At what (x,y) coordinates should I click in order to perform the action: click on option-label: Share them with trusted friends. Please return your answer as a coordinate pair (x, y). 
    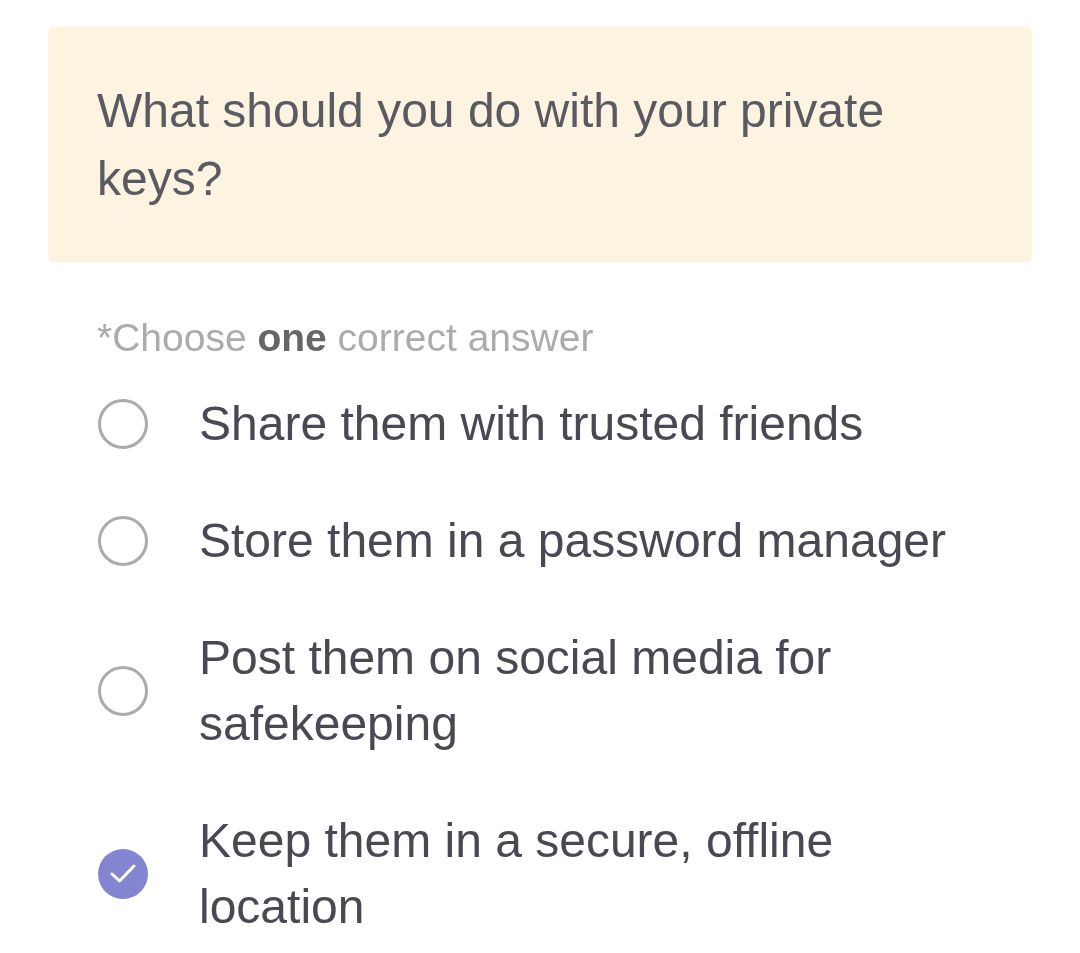
    Looking at the image, I should click on (531, 424).